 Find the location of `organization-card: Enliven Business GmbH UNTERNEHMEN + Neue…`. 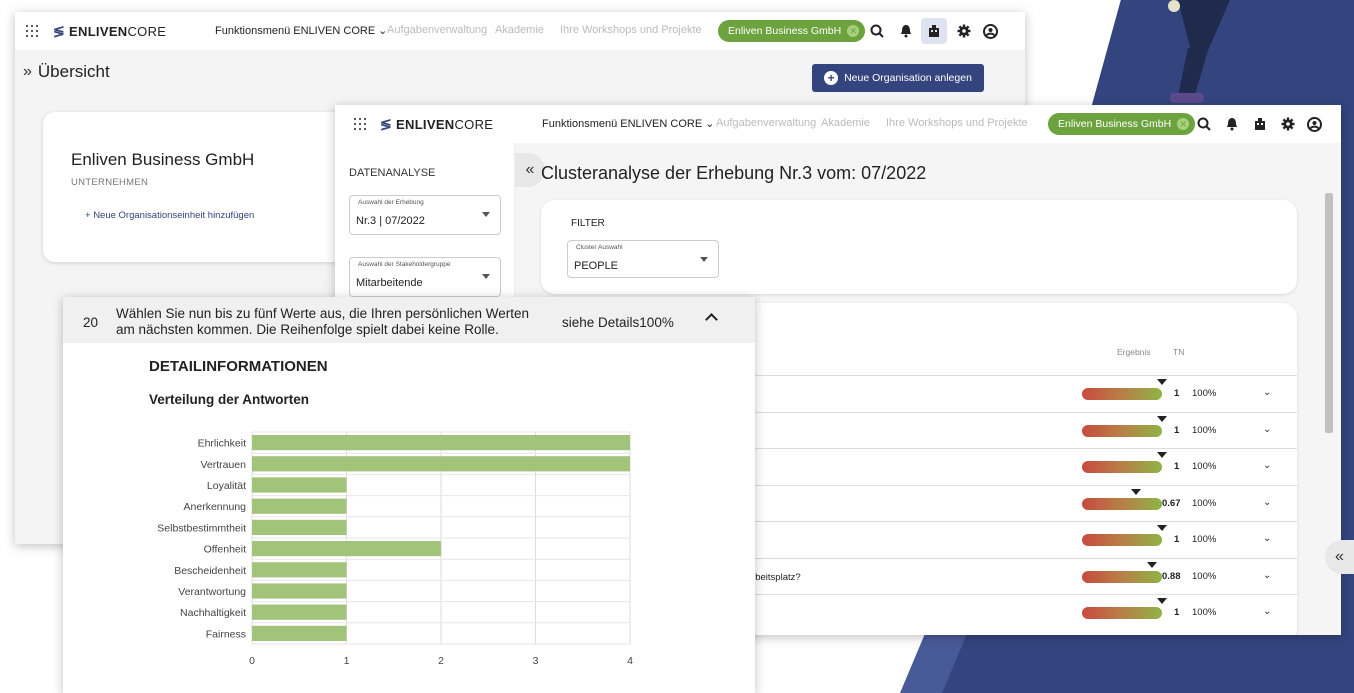

organization-card: Enliven Business GmbH UNTERNEHMEN + Neue… is located at coordinates (198, 187).